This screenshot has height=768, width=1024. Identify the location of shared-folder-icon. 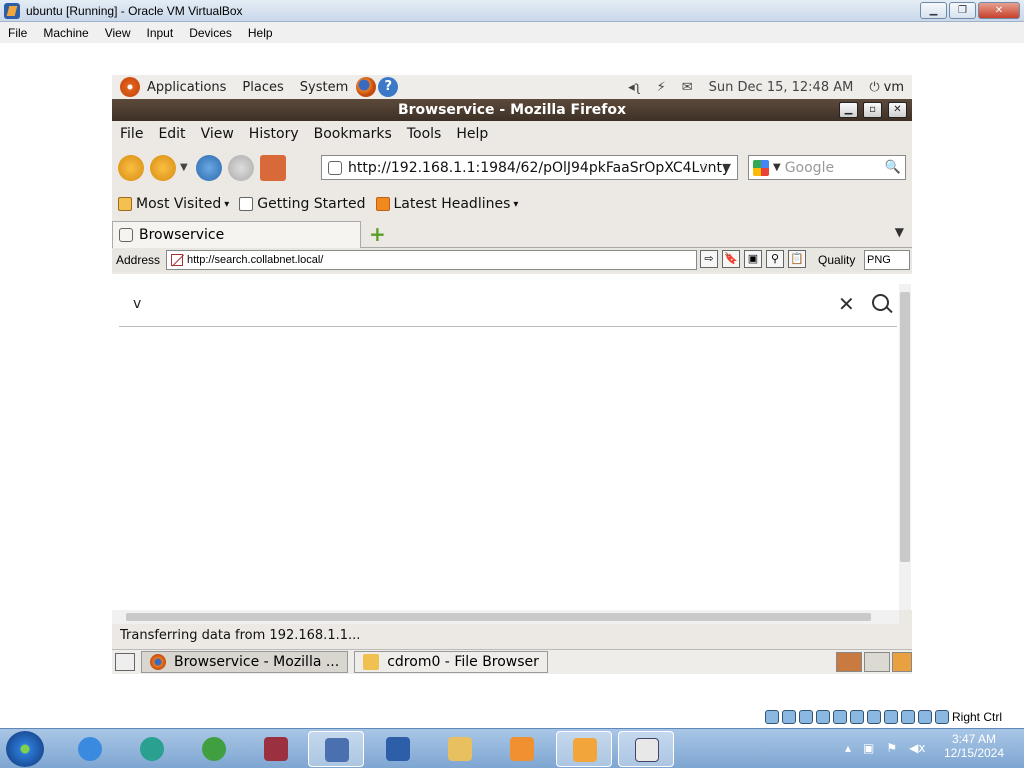
(857, 717).